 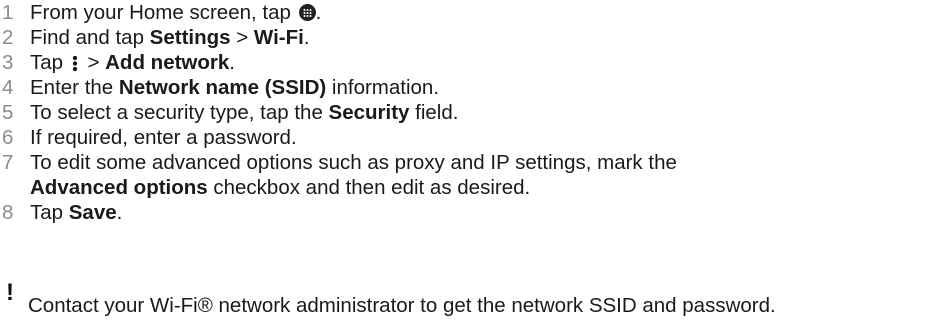 I want to click on step-text: If required, enter a password., so click(x=163, y=137).